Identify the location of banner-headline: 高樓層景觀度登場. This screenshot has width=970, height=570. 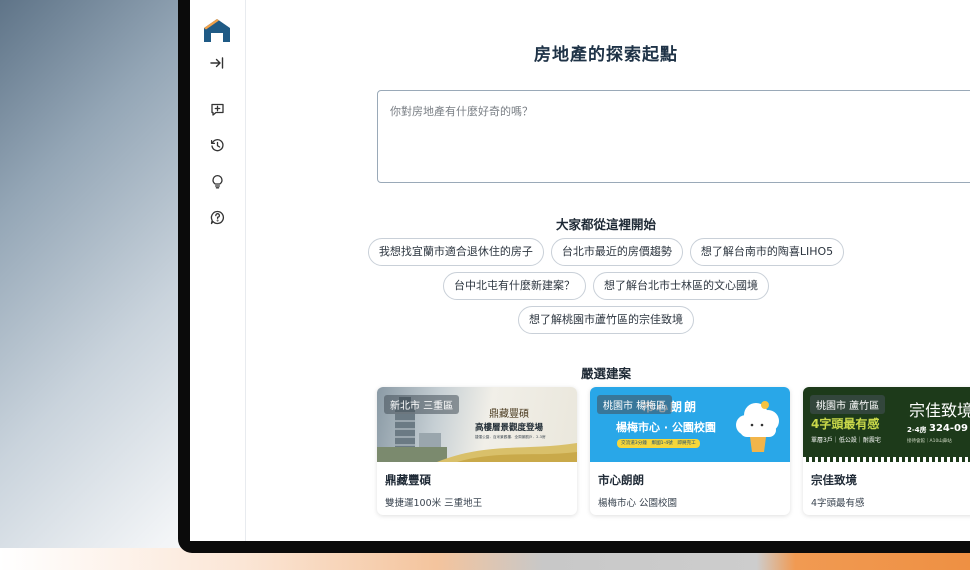
(509, 428).